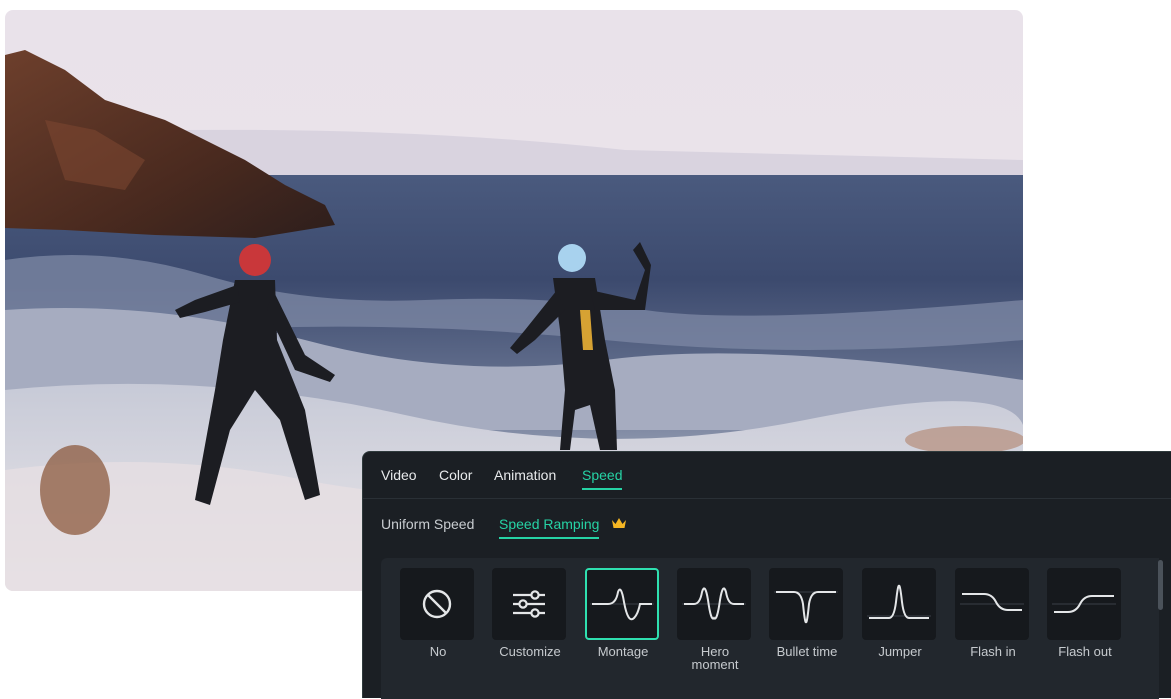  I want to click on preset-montage: Montage, so click(623, 613).